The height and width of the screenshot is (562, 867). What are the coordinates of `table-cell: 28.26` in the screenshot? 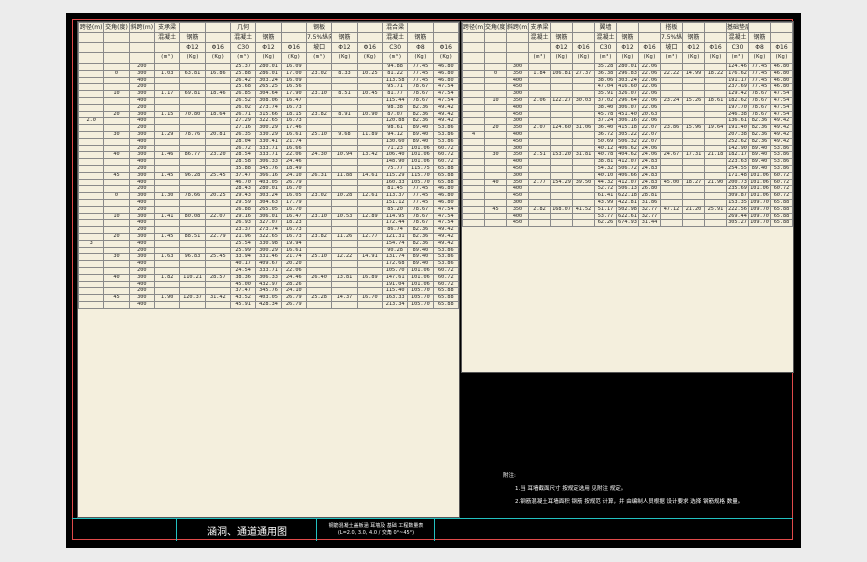 It's located at (293, 284).